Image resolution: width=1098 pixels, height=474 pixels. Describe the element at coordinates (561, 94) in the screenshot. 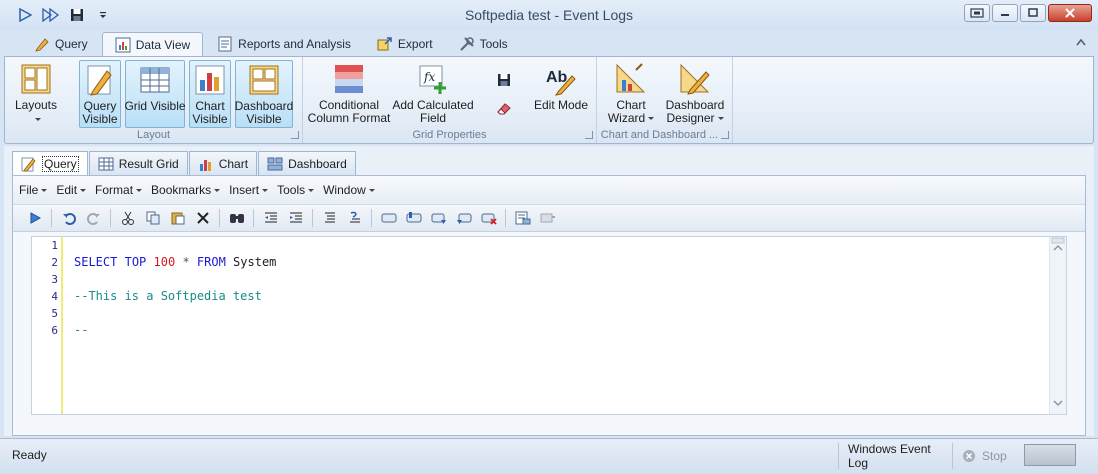

I see `edit-mode-button: Ab Edit Mode` at that location.